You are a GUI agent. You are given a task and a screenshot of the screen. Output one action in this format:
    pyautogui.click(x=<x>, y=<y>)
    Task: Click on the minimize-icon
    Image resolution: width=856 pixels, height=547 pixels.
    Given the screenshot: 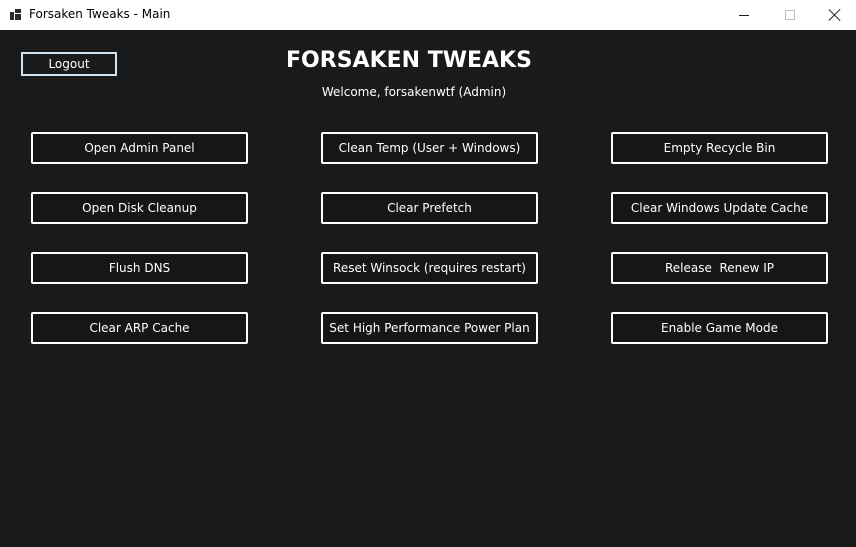 What is the action you would take?
    pyautogui.click(x=744, y=15)
    